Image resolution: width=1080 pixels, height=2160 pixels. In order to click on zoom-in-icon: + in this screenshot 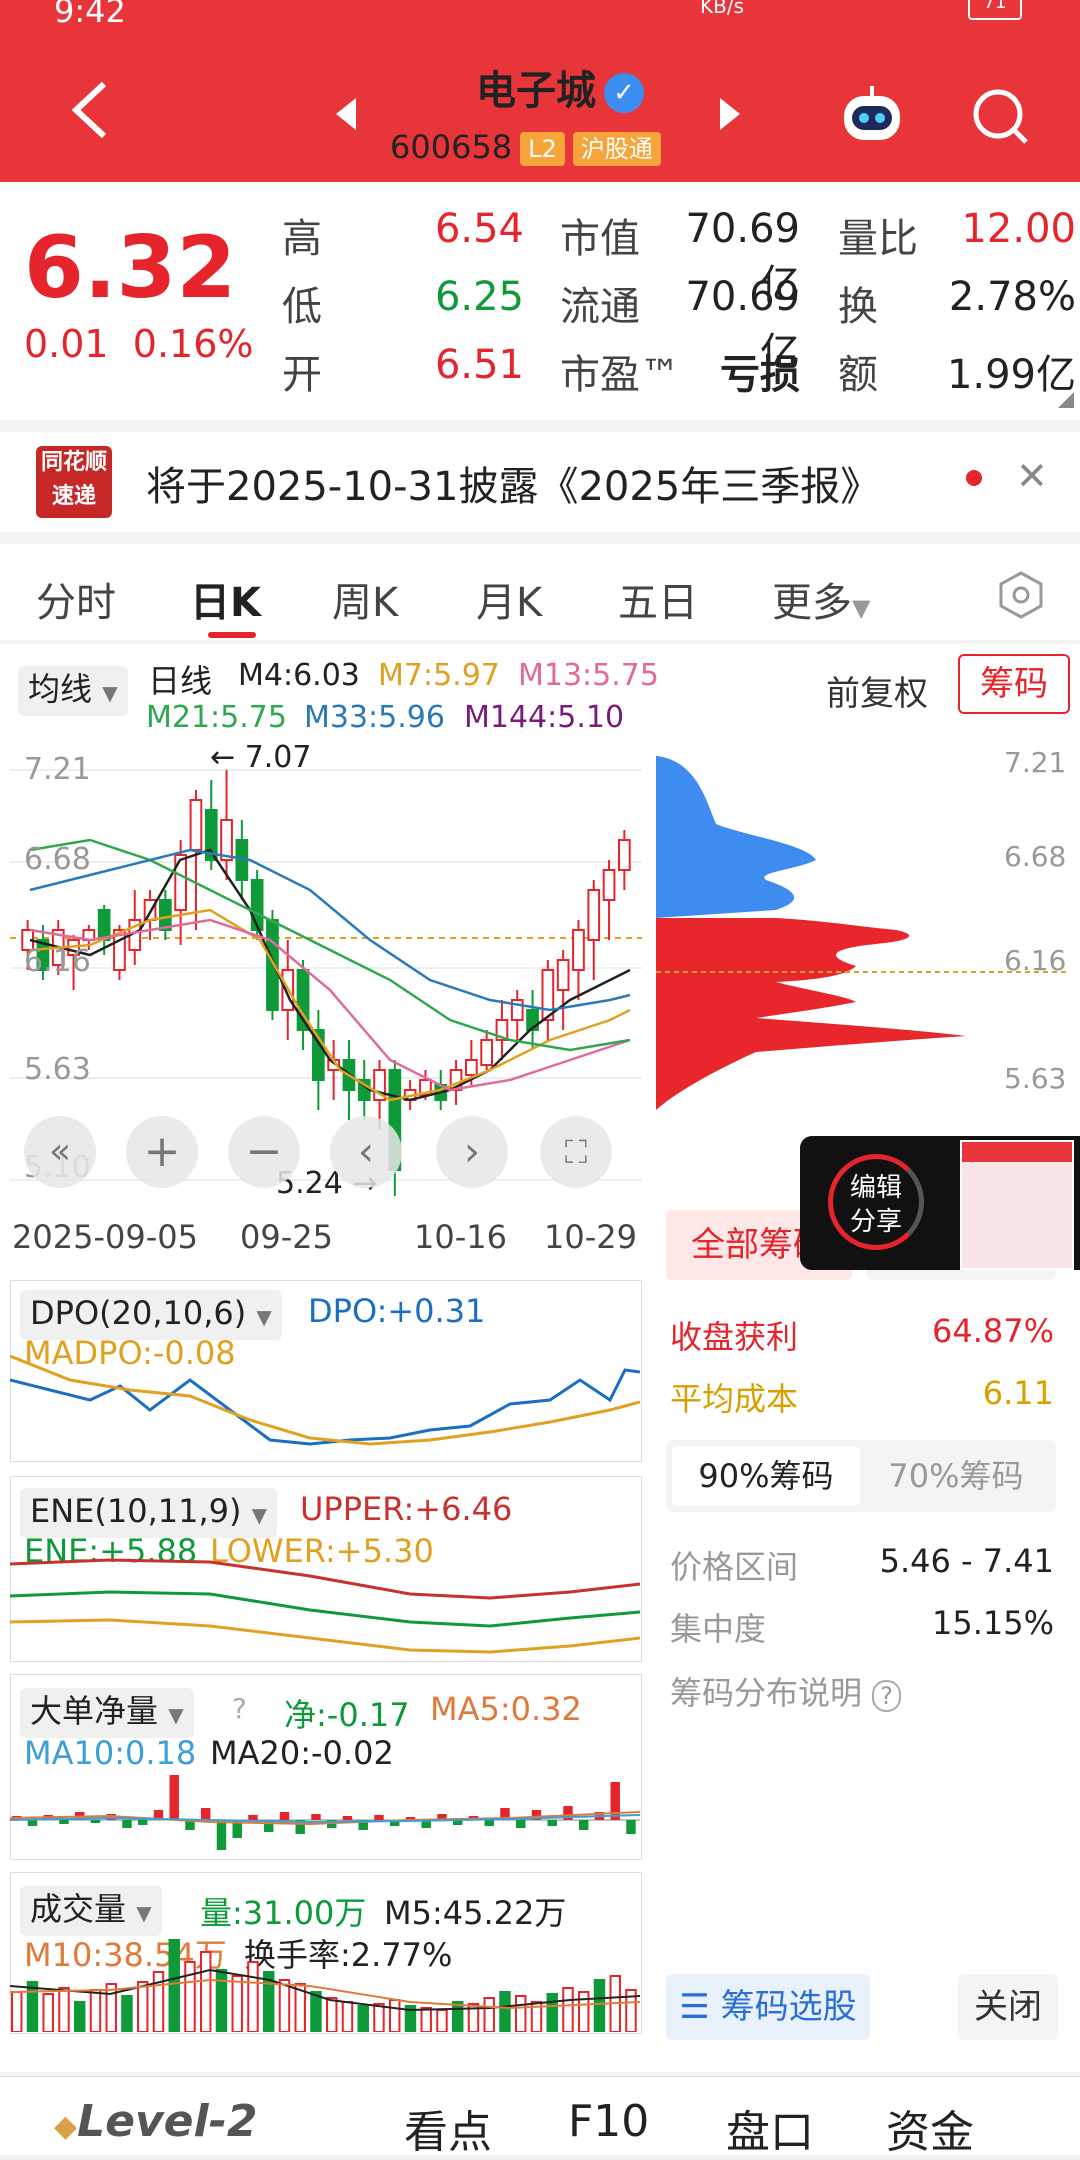, I will do `click(162, 1152)`.